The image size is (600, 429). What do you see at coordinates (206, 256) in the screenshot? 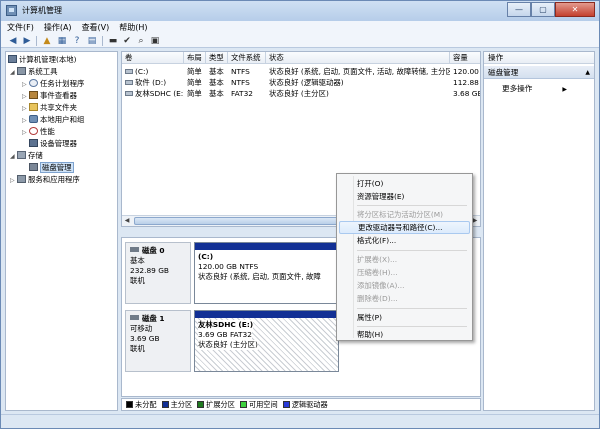
I see `partition-label: (C:)` at bounding box center [206, 256].